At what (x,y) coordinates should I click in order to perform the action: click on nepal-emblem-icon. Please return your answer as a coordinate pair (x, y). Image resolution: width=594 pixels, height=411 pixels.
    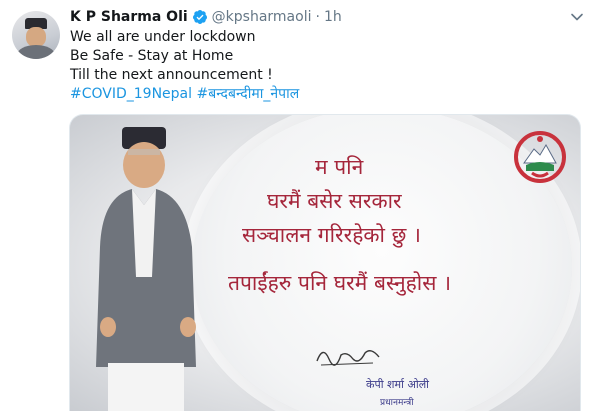
    Looking at the image, I should click on (540, 157).